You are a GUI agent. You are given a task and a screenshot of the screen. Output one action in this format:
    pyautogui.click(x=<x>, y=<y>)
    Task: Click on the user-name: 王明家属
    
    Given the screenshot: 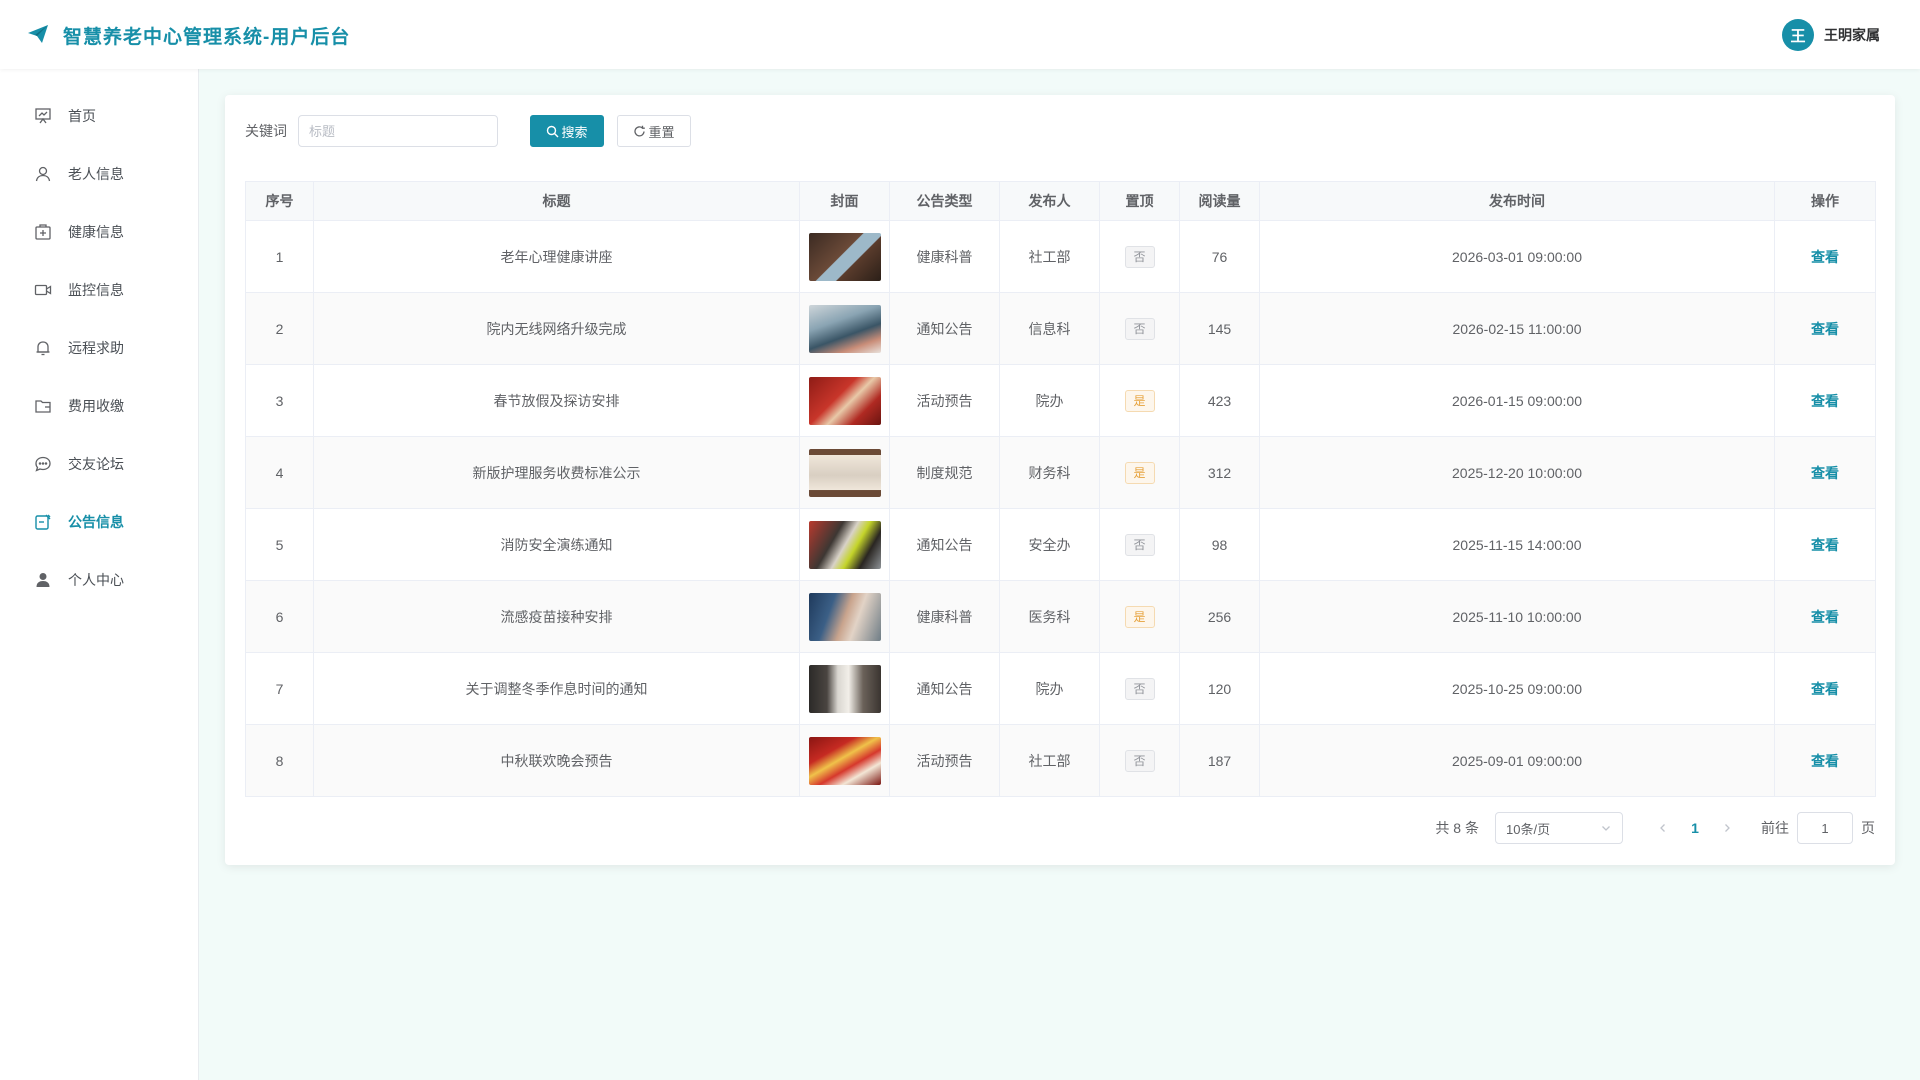 What is the action you would take?
    pyautogui.click(x=1852, y=35)
    